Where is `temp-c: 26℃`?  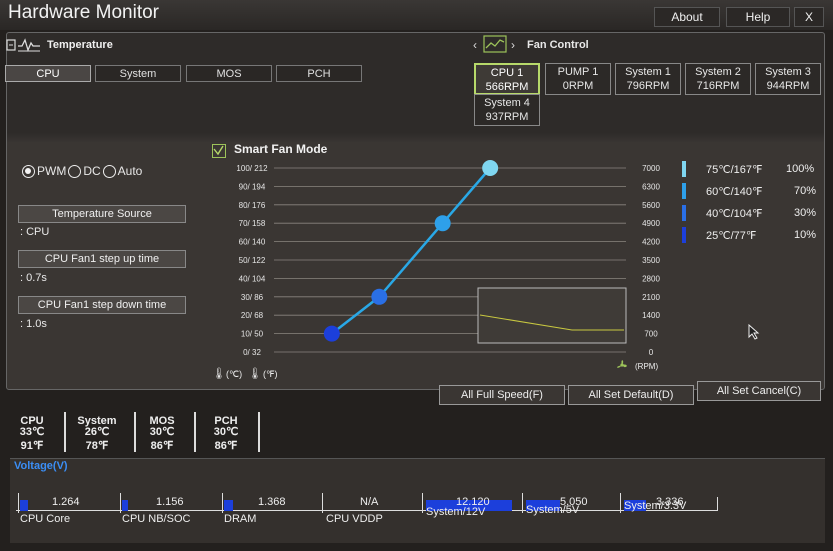 temp-c: 26℃ is located at coordinates (97, 432).